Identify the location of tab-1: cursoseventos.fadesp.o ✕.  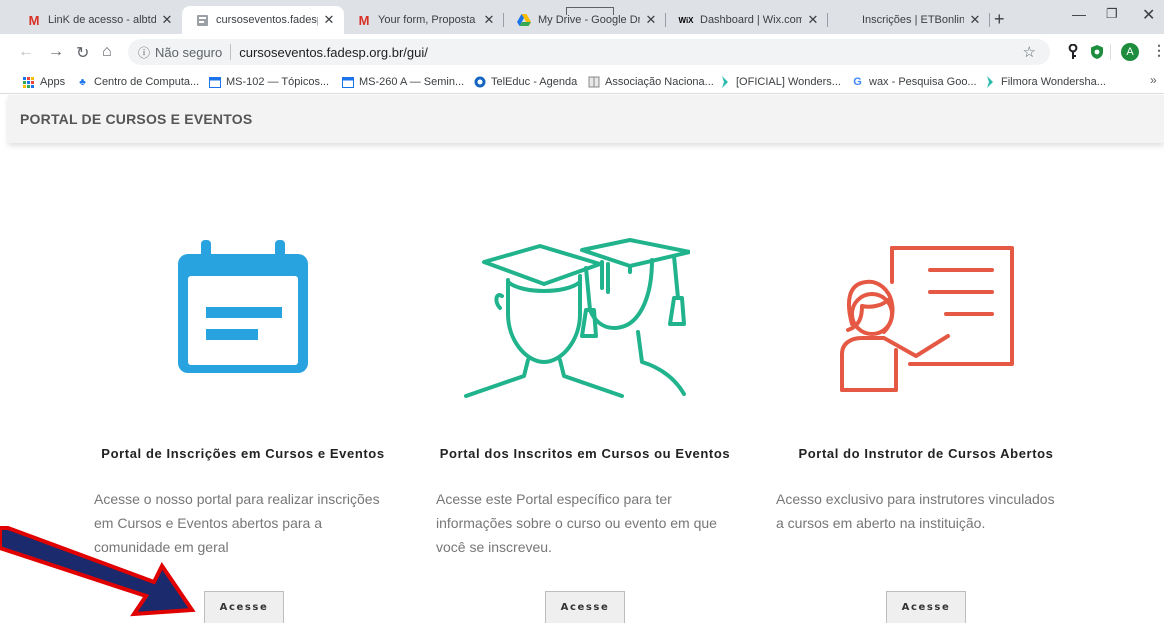
(263, 20).